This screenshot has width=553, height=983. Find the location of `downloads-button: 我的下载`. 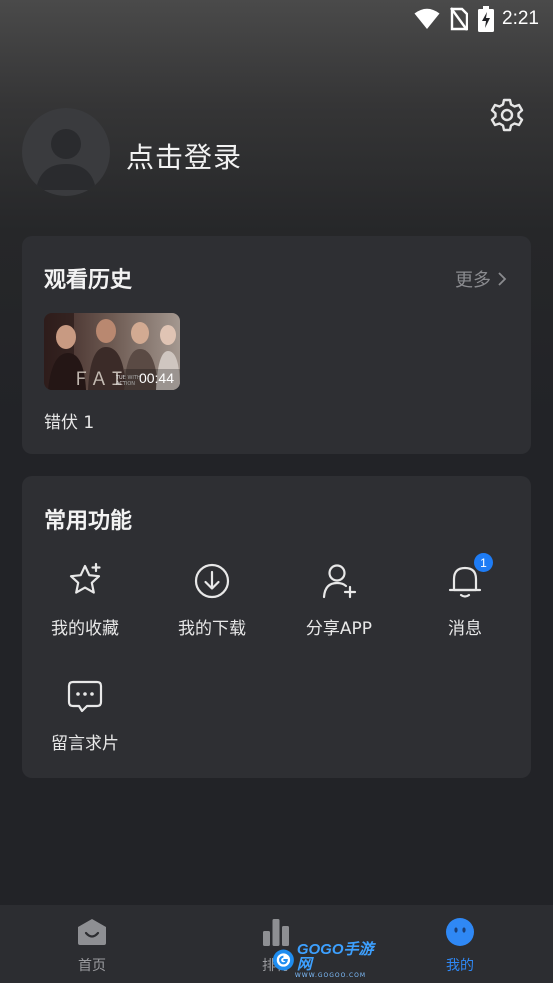

downloads-button: 我的下载 is located at coordinates (212, 600).